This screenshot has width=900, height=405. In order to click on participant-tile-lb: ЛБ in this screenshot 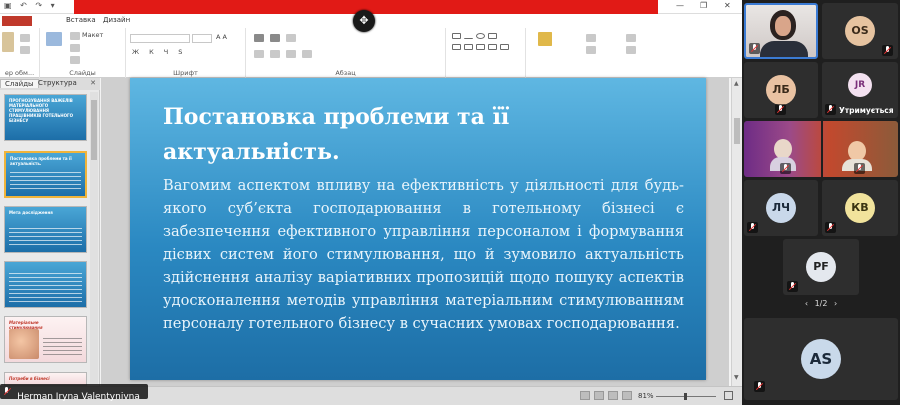, I will do `click(781, 90)`.